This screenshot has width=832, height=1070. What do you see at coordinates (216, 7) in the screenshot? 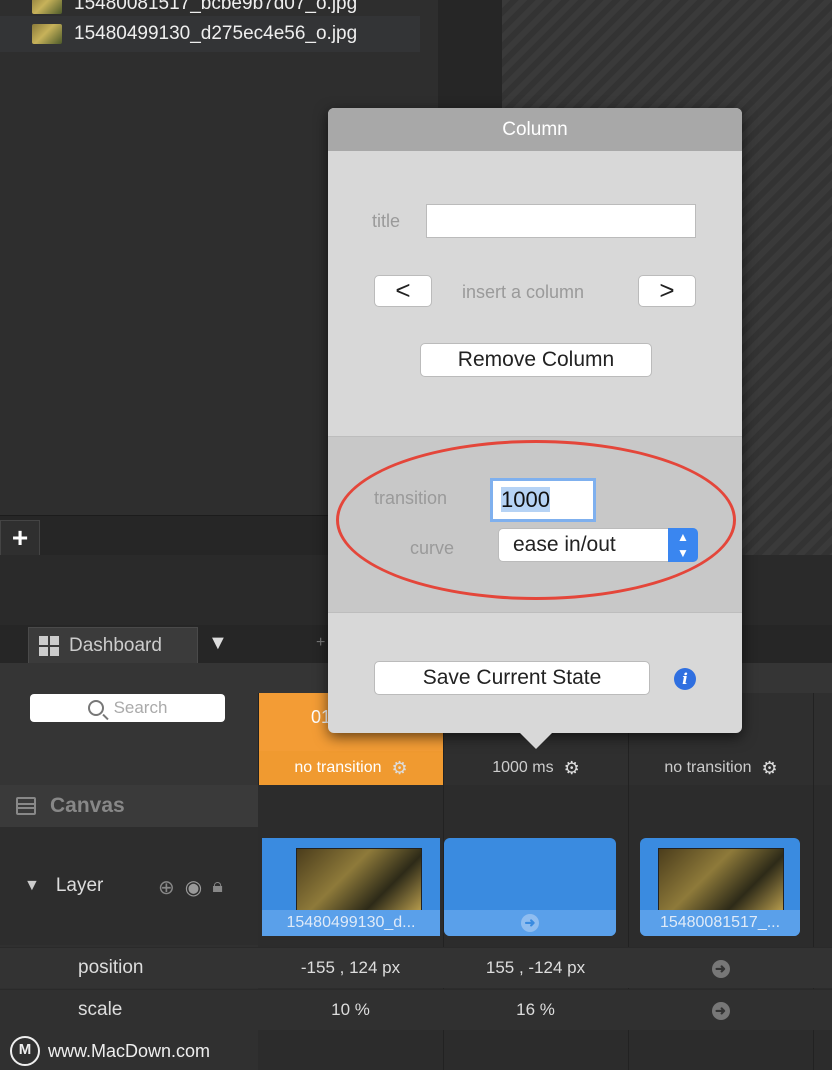
I see `file-name: 15480081517_bcbe9b7d07_o.jpg` at bounding box center [216, 7].